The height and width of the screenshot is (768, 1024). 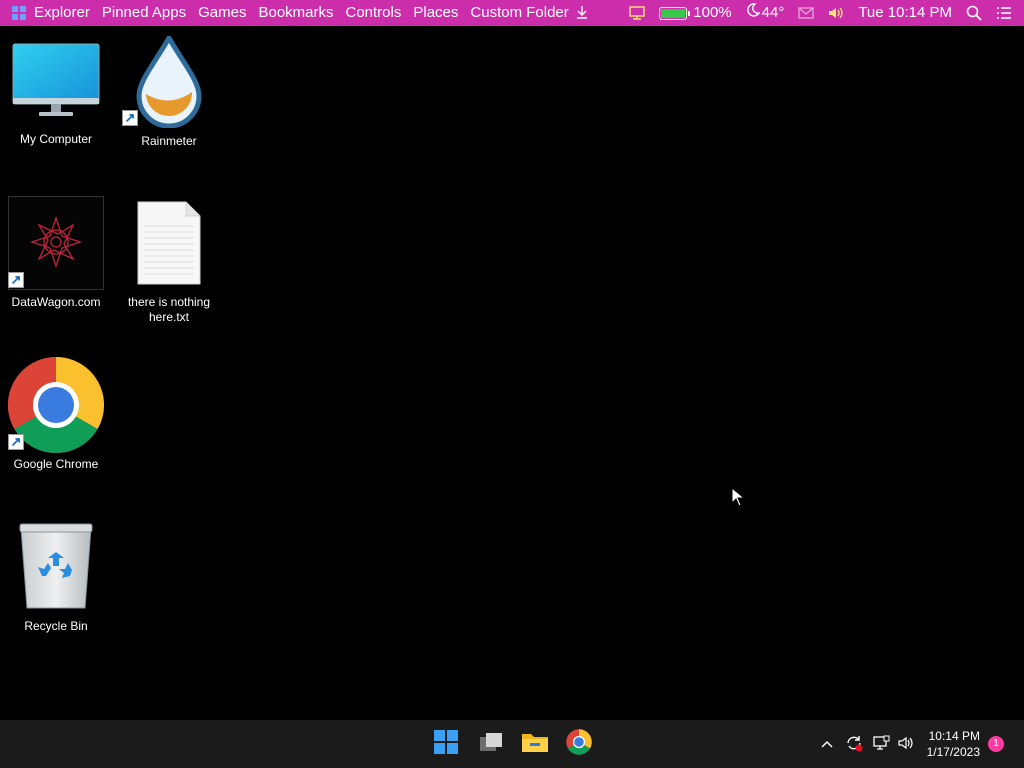 What do you see at coordinates (954, 736) in the screenshot?
I see `clock-time: 10:14 PM` at bounding box center [954, 736].